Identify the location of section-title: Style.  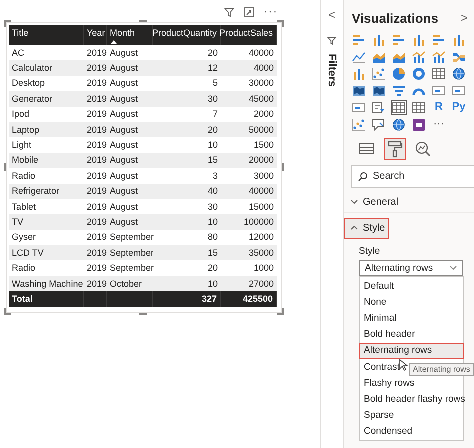
(374, 228).